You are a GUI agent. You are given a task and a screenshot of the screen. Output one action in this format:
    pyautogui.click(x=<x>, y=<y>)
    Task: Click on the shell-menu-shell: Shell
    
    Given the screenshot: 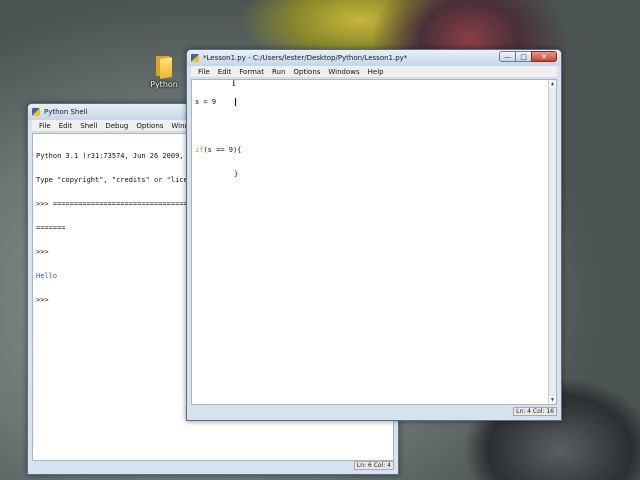 What is the action you would take?
    pyautogui.click(x=88, y=126)
    